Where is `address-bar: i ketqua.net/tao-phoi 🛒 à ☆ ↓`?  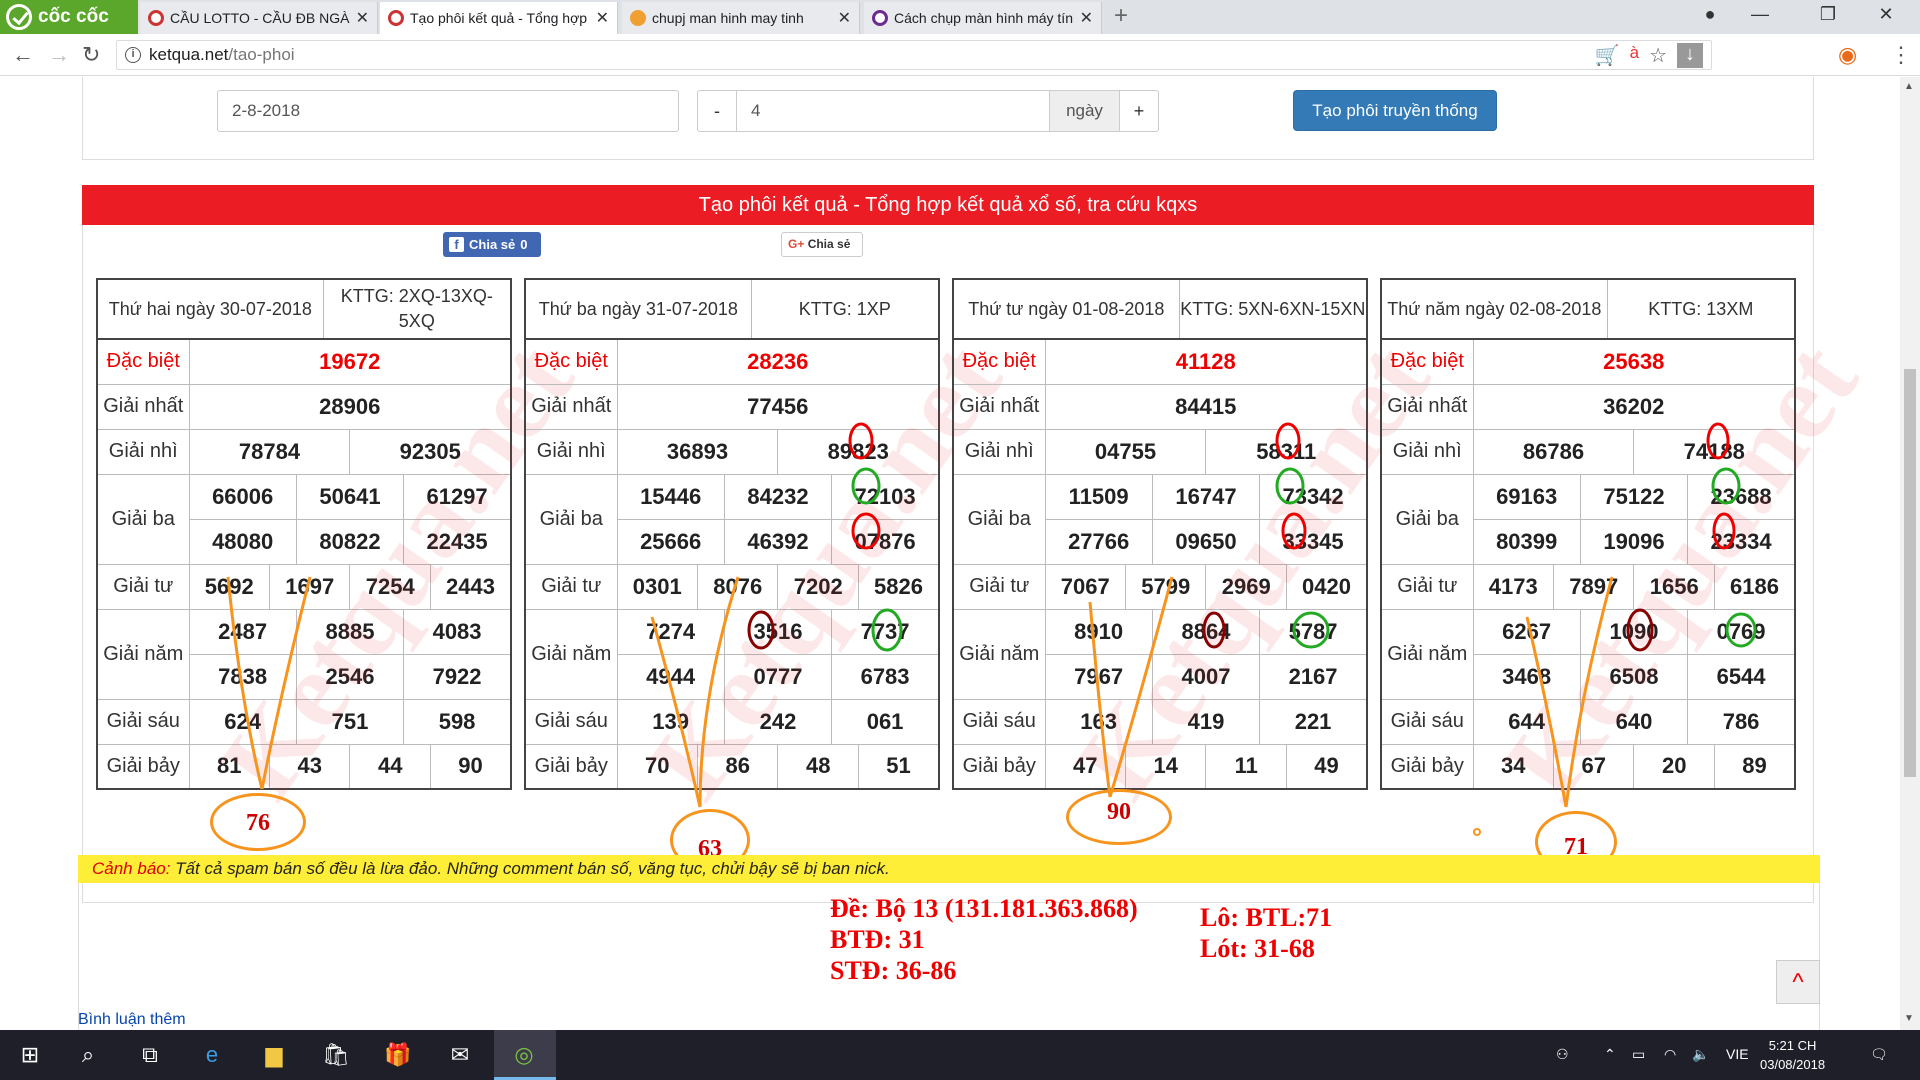
address-bar: i ketqua.net/tao-phoi 🛒 à ☆ ↓ is located at coordinates (914, 55).